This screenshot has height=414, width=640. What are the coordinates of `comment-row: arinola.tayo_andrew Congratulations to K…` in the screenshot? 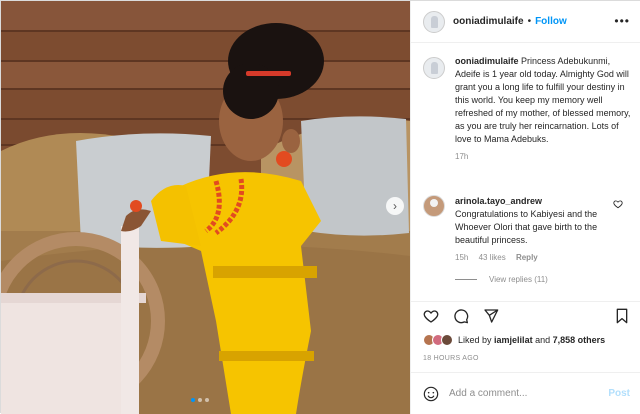 It's located at (528, 228).